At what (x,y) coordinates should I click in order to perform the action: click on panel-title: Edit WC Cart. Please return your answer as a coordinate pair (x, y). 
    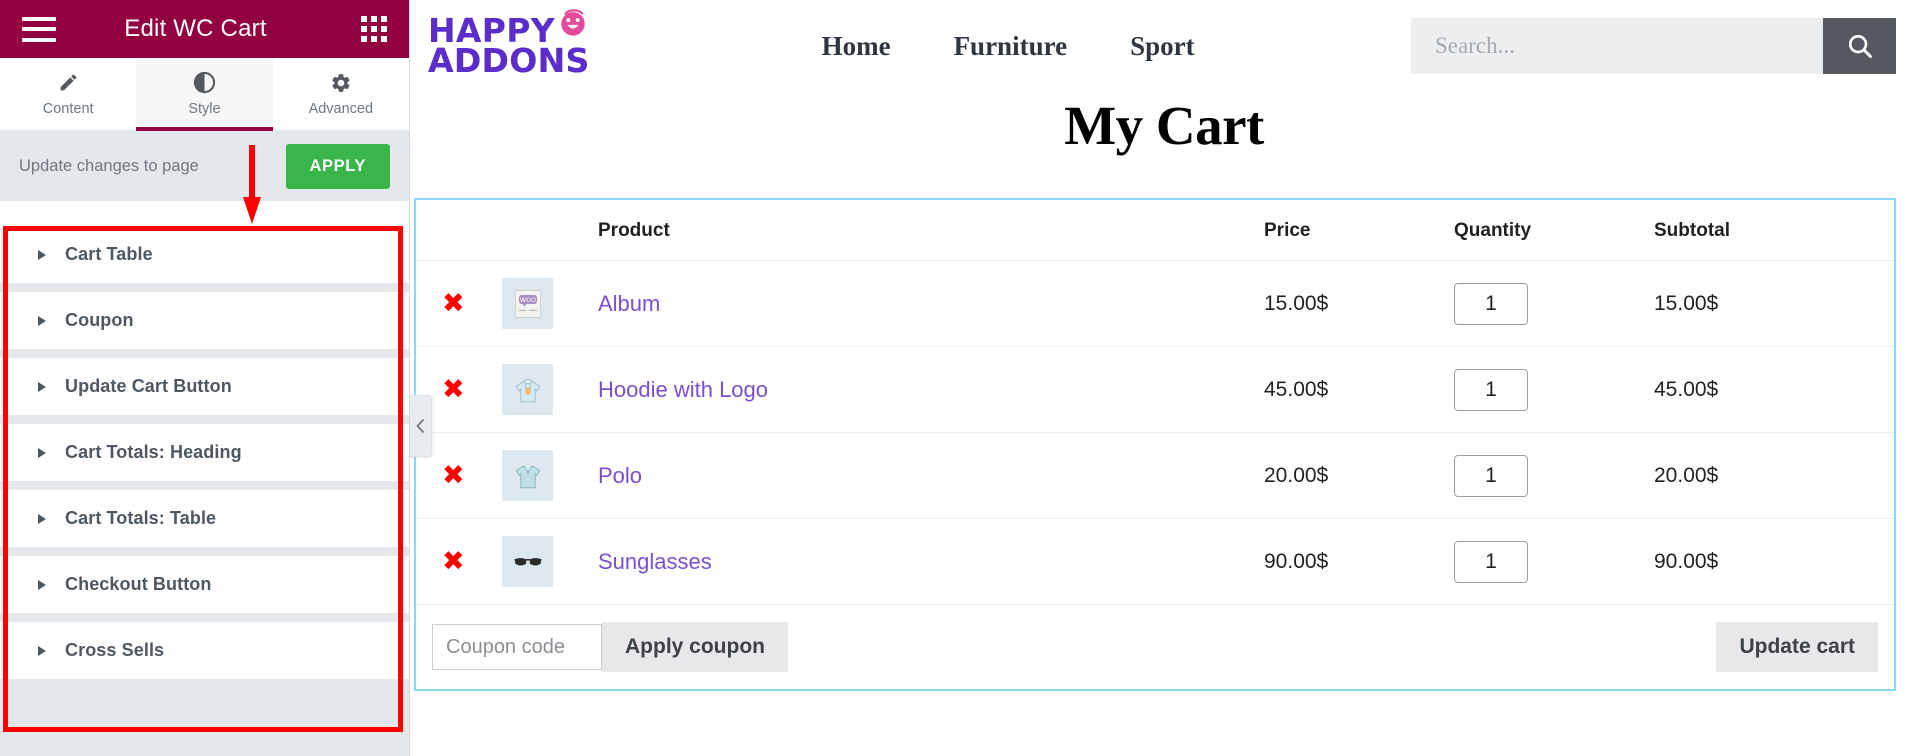
    Looking at the image, I should click on (195, 28).